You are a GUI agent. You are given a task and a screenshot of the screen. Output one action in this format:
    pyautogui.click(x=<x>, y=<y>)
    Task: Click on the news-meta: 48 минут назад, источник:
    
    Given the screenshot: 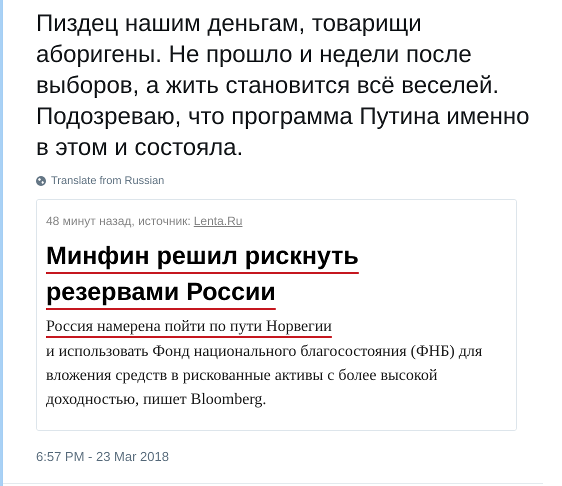 What is the action you would take?
    pyautogui.click(x=118, y=221)
    